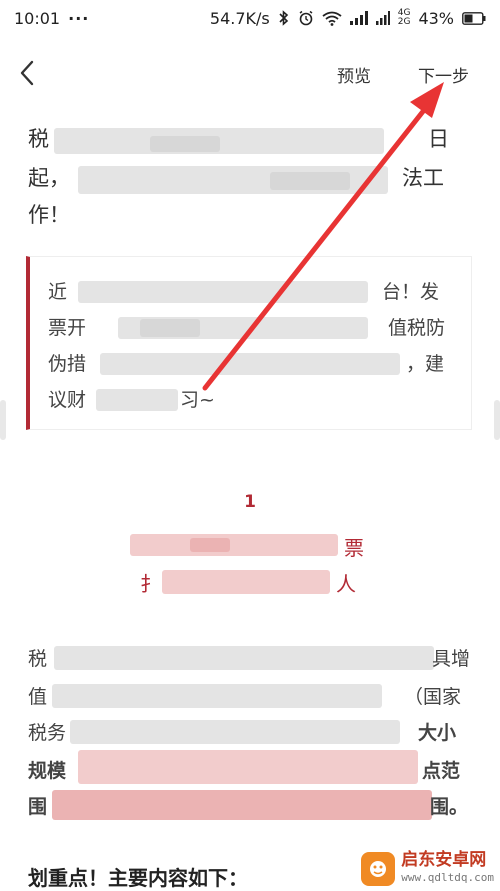  What do you see at coordinates (451, 659) in the screenshot?
I see `body-line-1-end: 具增` at bounding box center [451, 659].